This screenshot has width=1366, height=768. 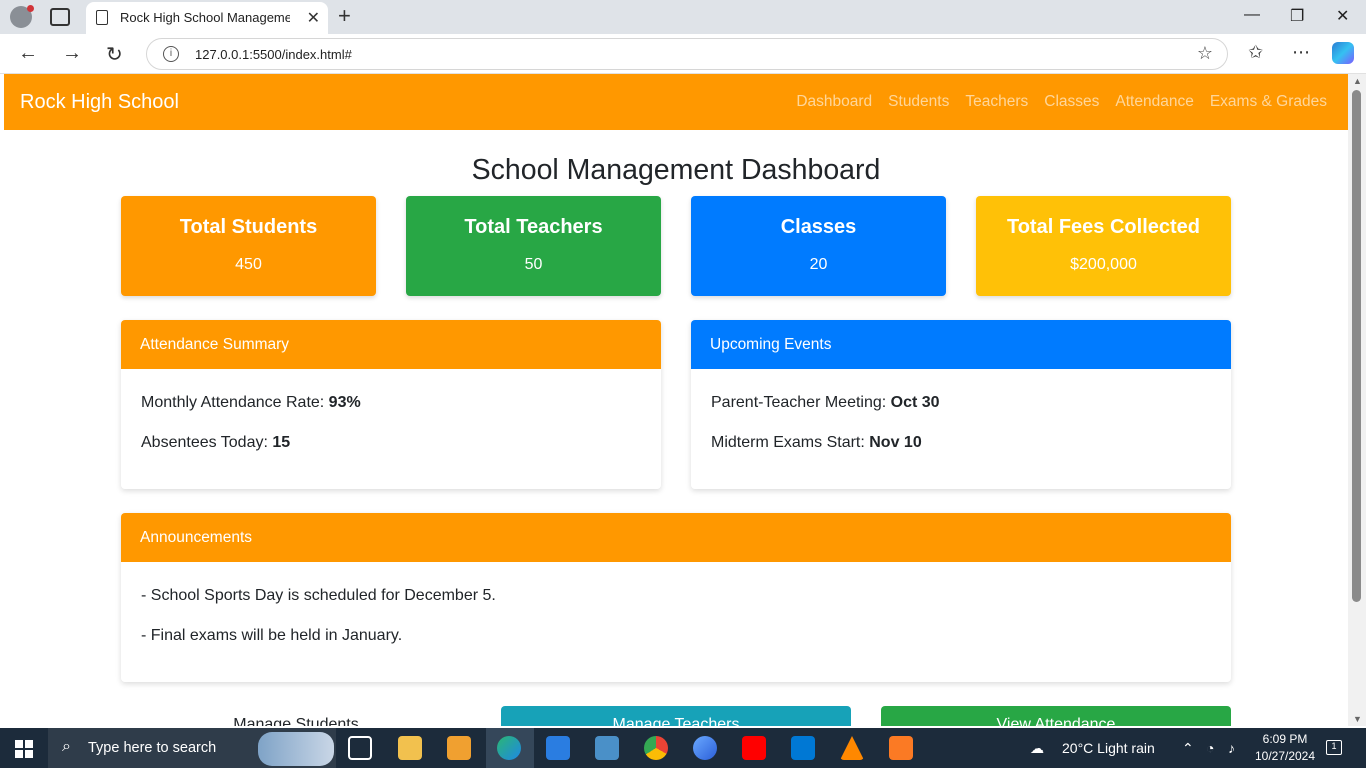 What do you see at coordinates (24, 749) in the screenshot?
I see `windows-start-icon` at bounding box center [24, 749].